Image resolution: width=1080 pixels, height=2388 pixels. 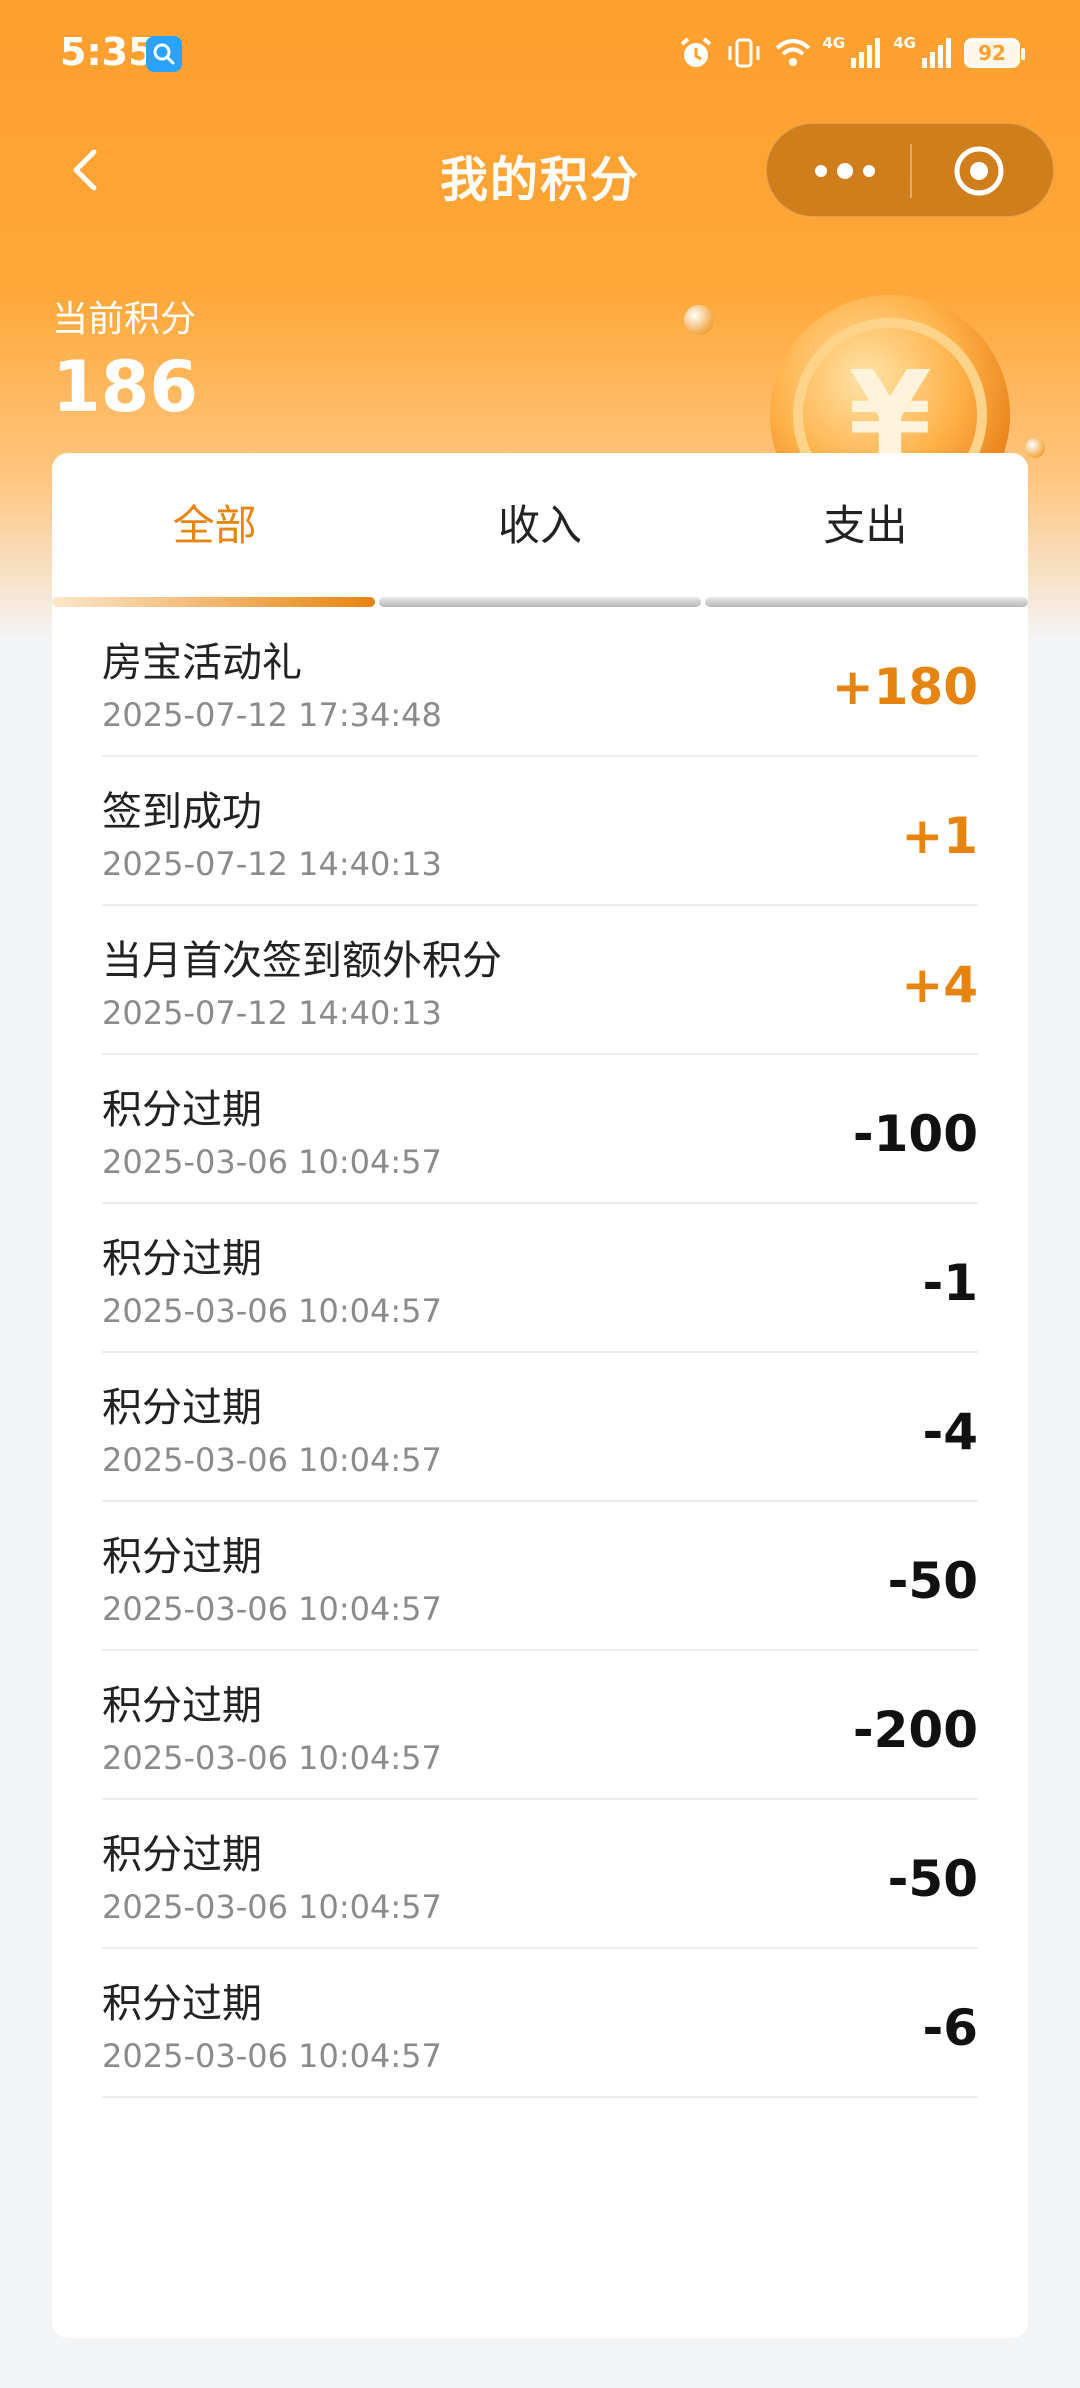 I want to click on list-item: 积分过期 2025-03-06 10:04:57 -4, so click(x=540, y=1427).